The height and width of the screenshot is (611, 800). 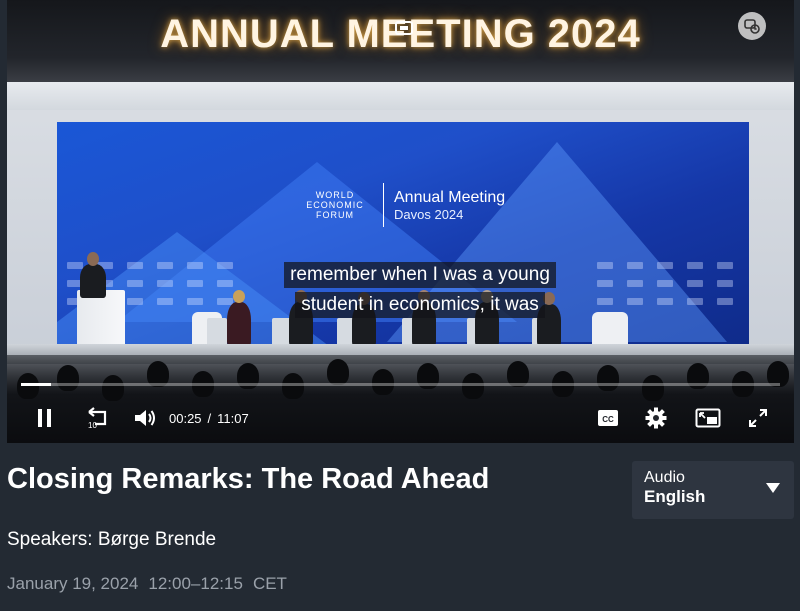 What do you see at coordinates (233, 418) in the screenshot?
I see `duration: 11:07` at bounding box center [233, 418].